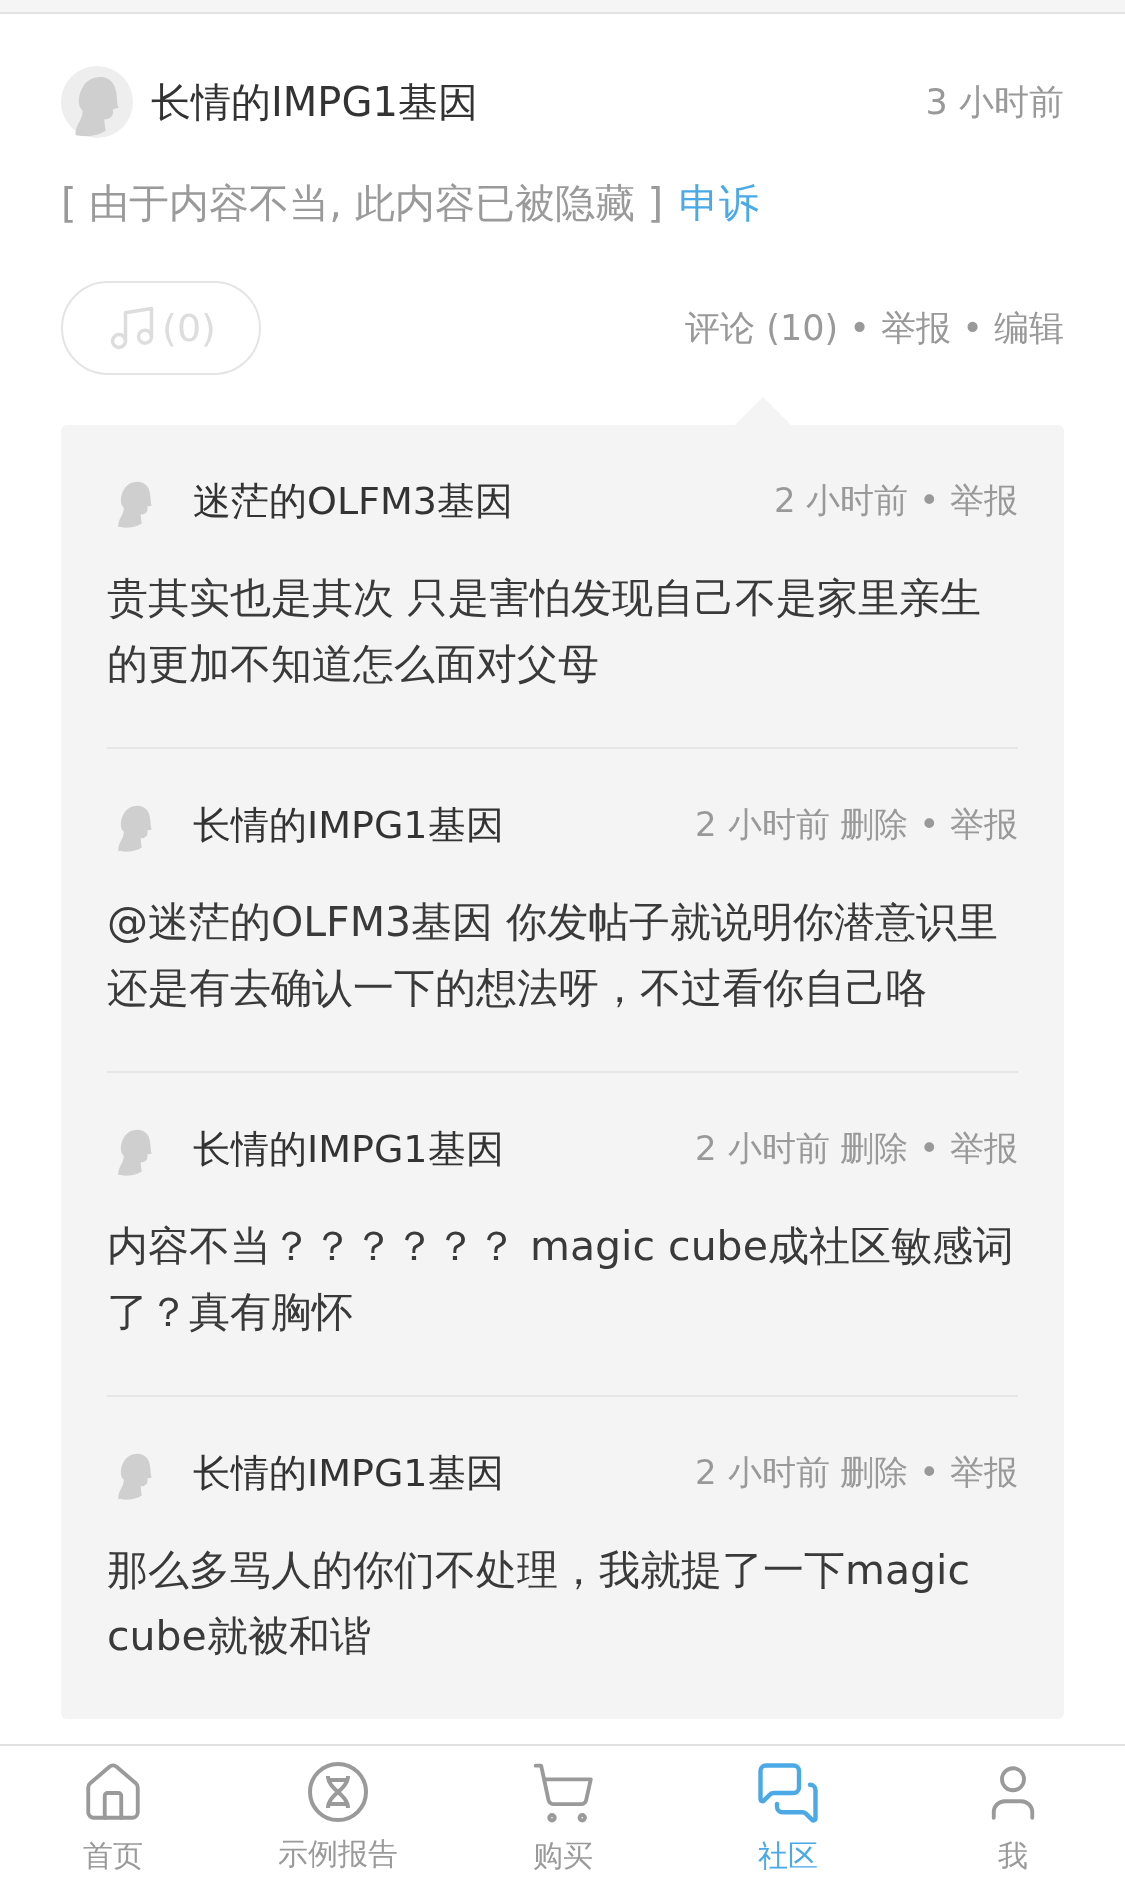  What do you see at coordinates (561, 1279) in the screenshot?
I see `comment-text: 内容不当？？？？？？ magic cube成社区敏感词了？真有胸怀` at bounding box center [561, 1279].